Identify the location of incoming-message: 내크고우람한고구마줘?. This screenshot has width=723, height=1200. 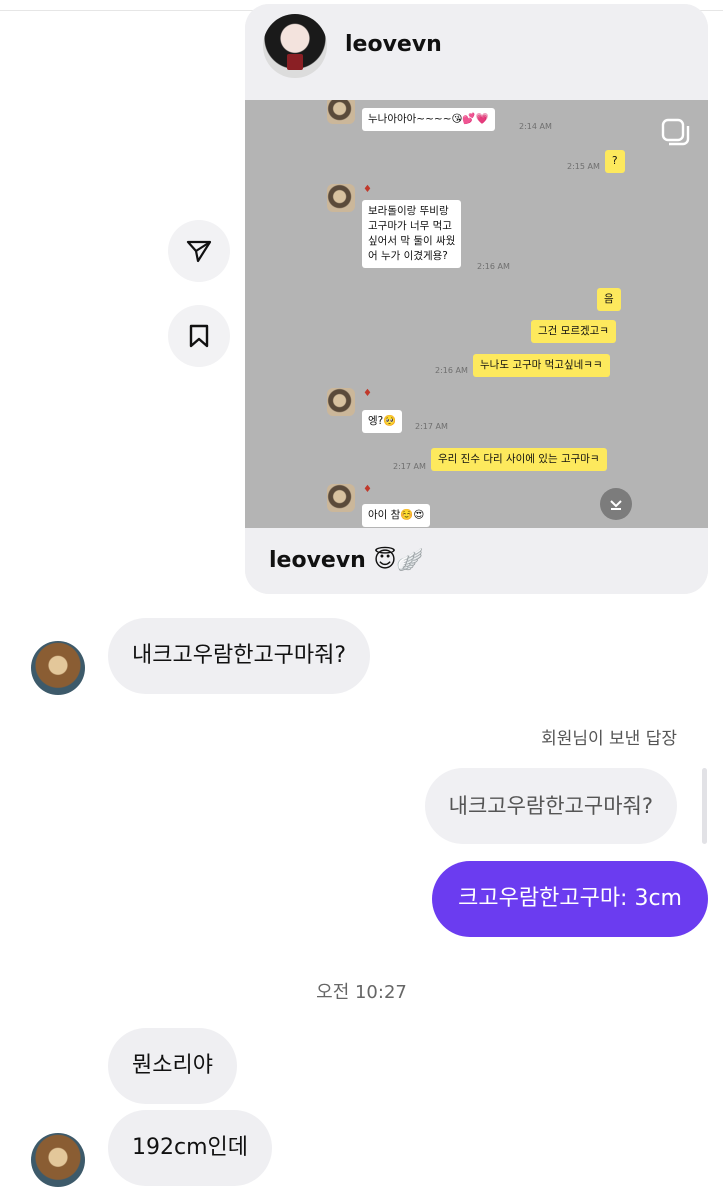
(239, 656).